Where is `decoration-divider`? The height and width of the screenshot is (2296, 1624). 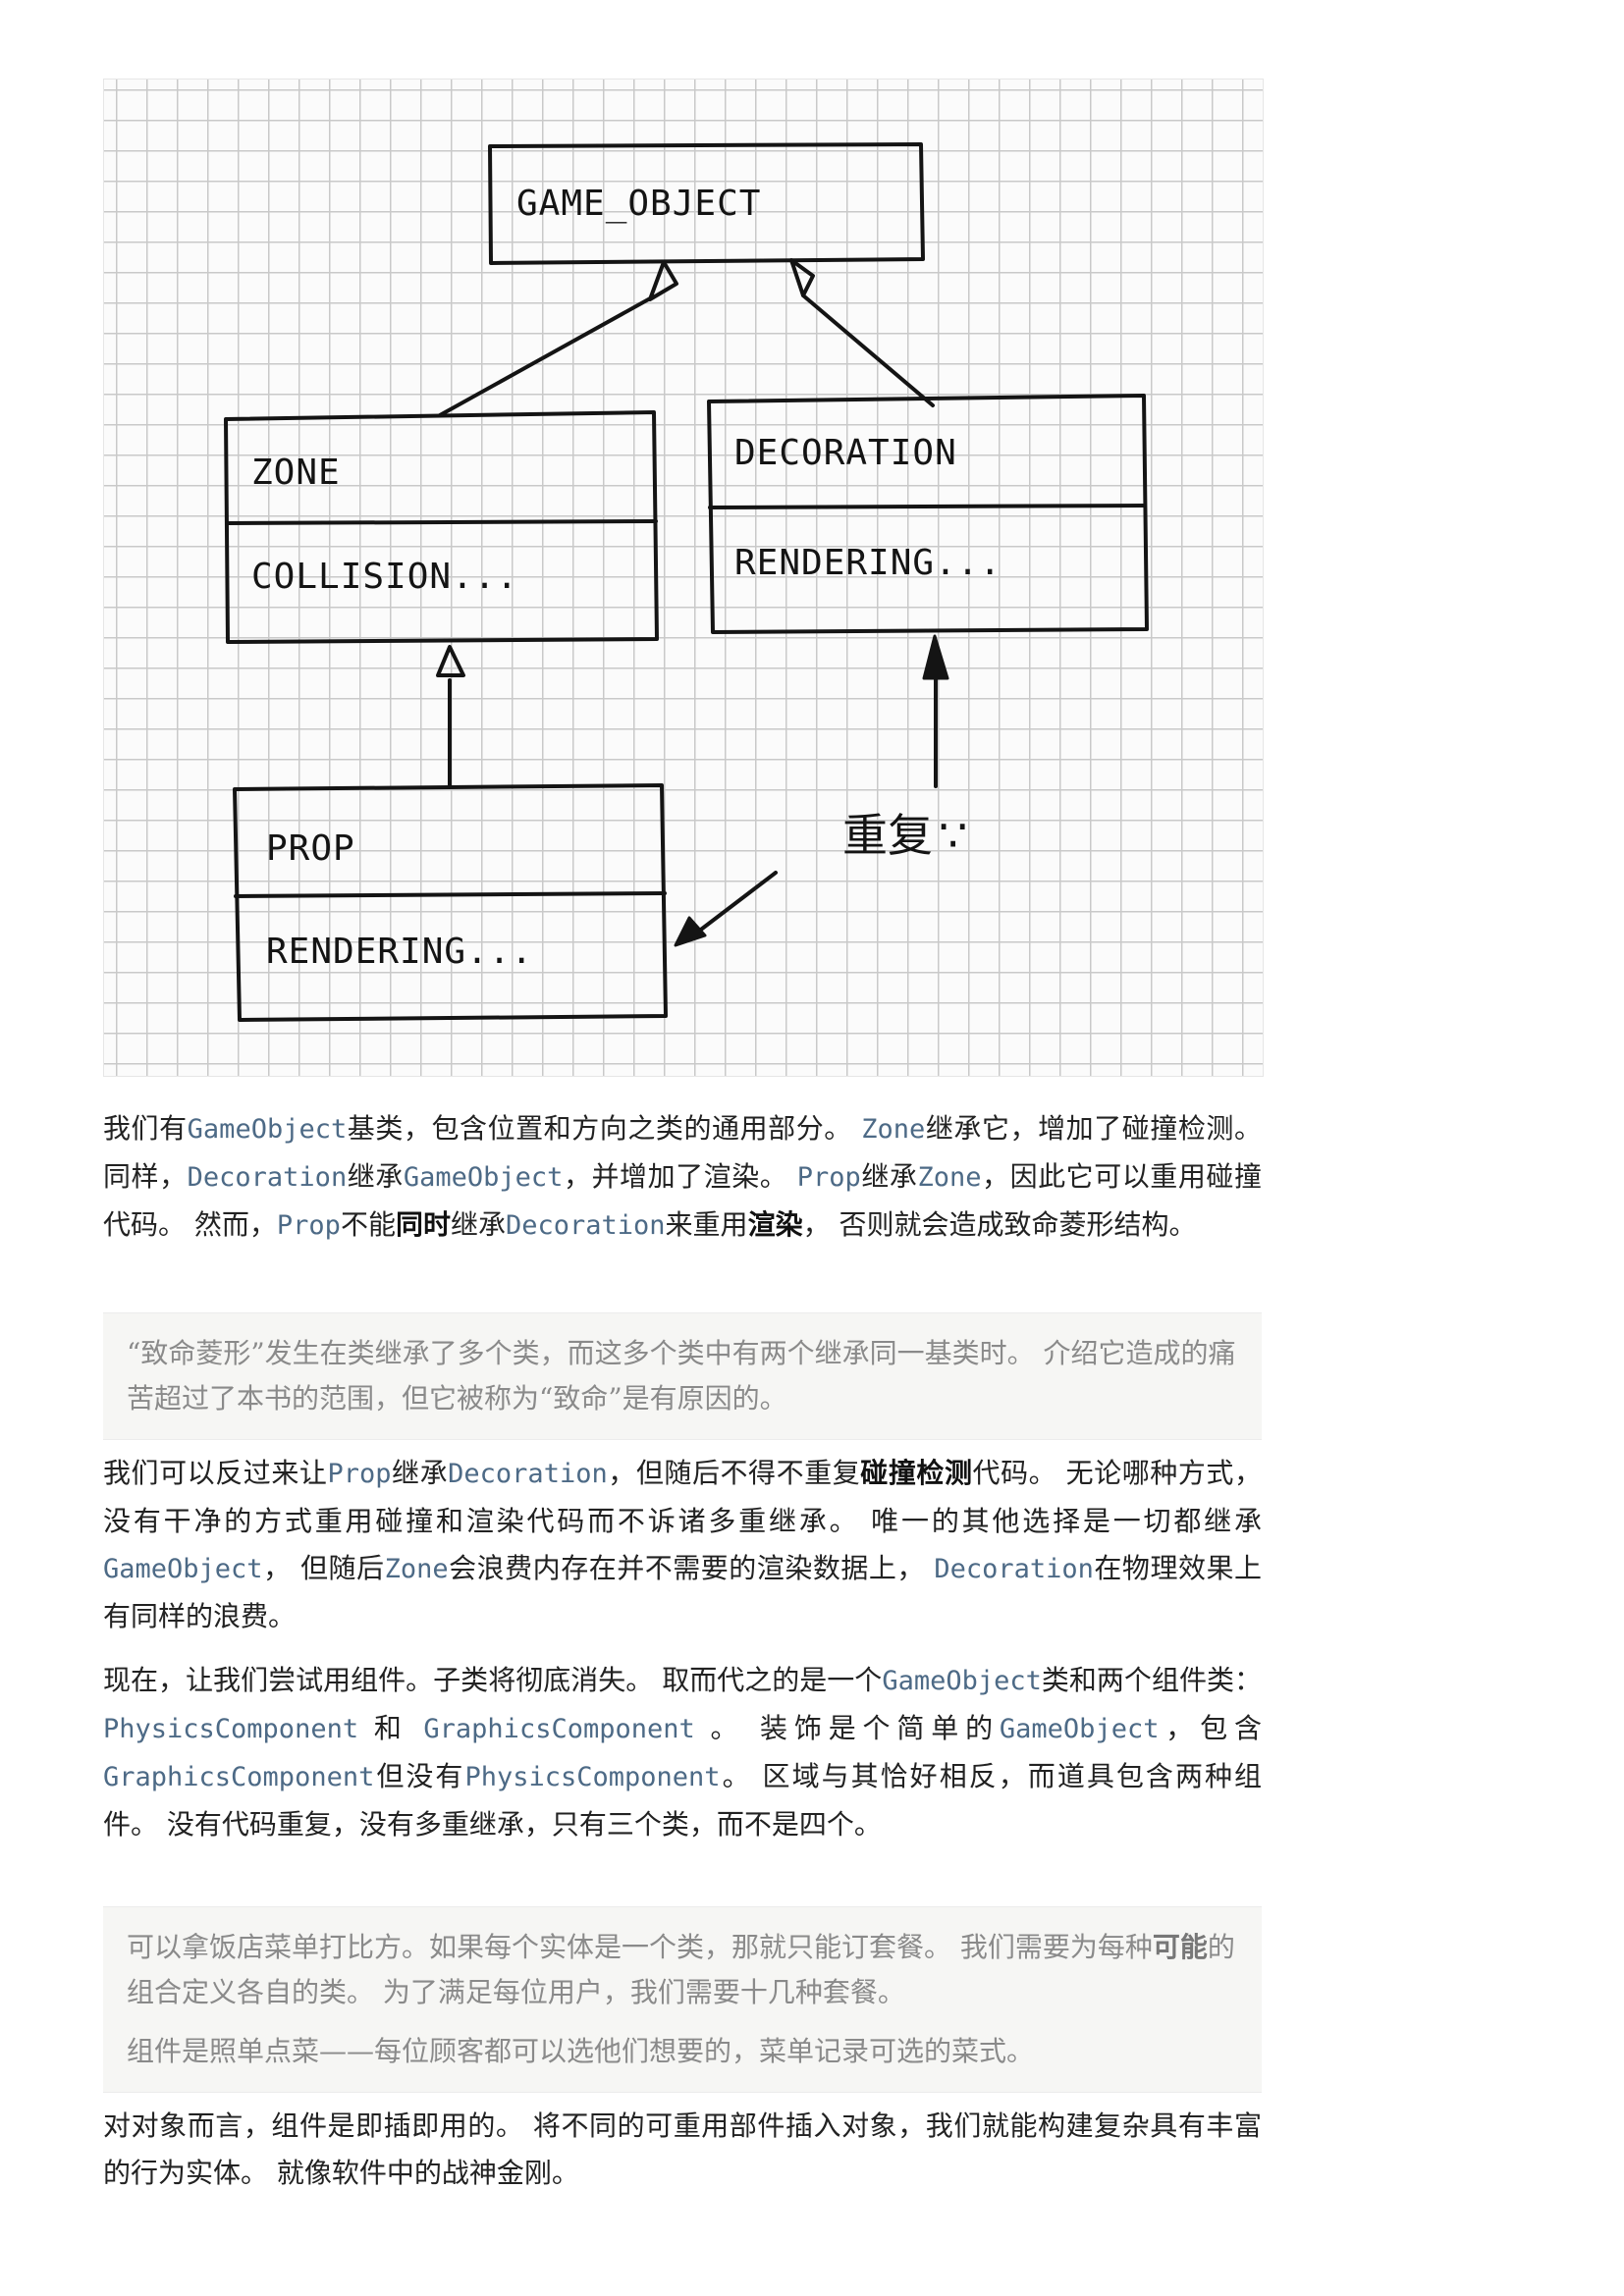 decoration-divider is located at coordinates (927, 506).